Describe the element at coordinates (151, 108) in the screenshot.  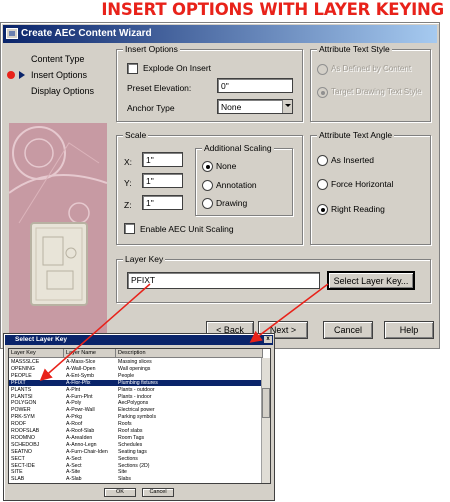
I see `anchor-type-label: Anchor Type` at that location.